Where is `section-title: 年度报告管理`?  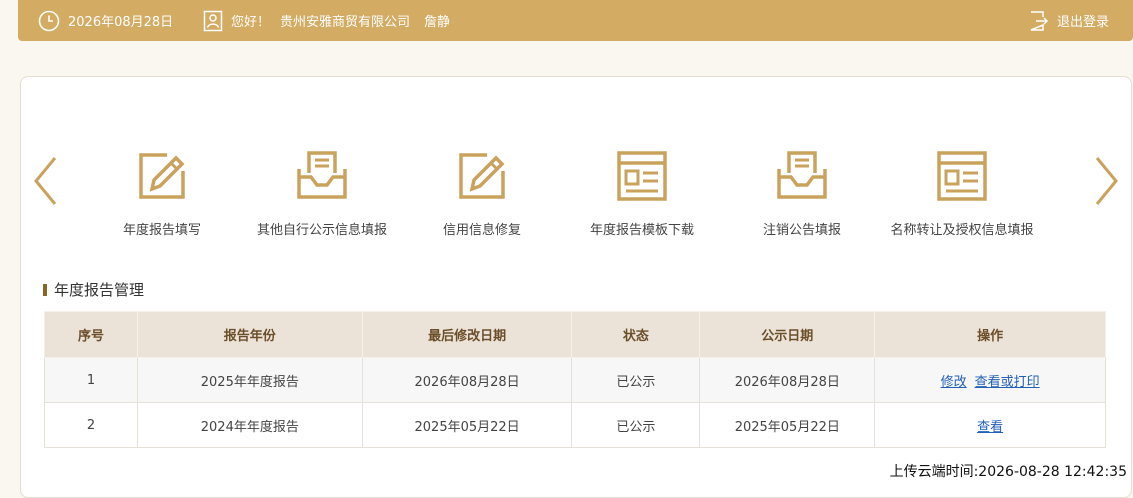
section-title: 年度报告管理 is located at coordinates (93, 289).